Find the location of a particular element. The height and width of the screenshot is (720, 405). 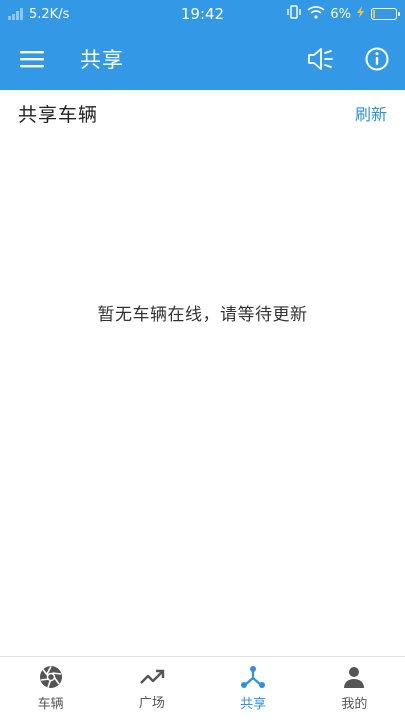

person-icon is located at coordinates (354, 677).